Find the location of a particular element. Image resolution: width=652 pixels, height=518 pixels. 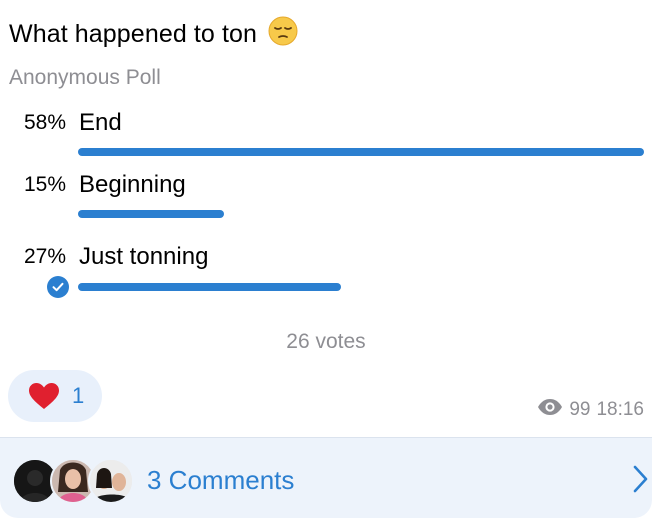

option-label: Just tonning is located at coordinates (144, 256).